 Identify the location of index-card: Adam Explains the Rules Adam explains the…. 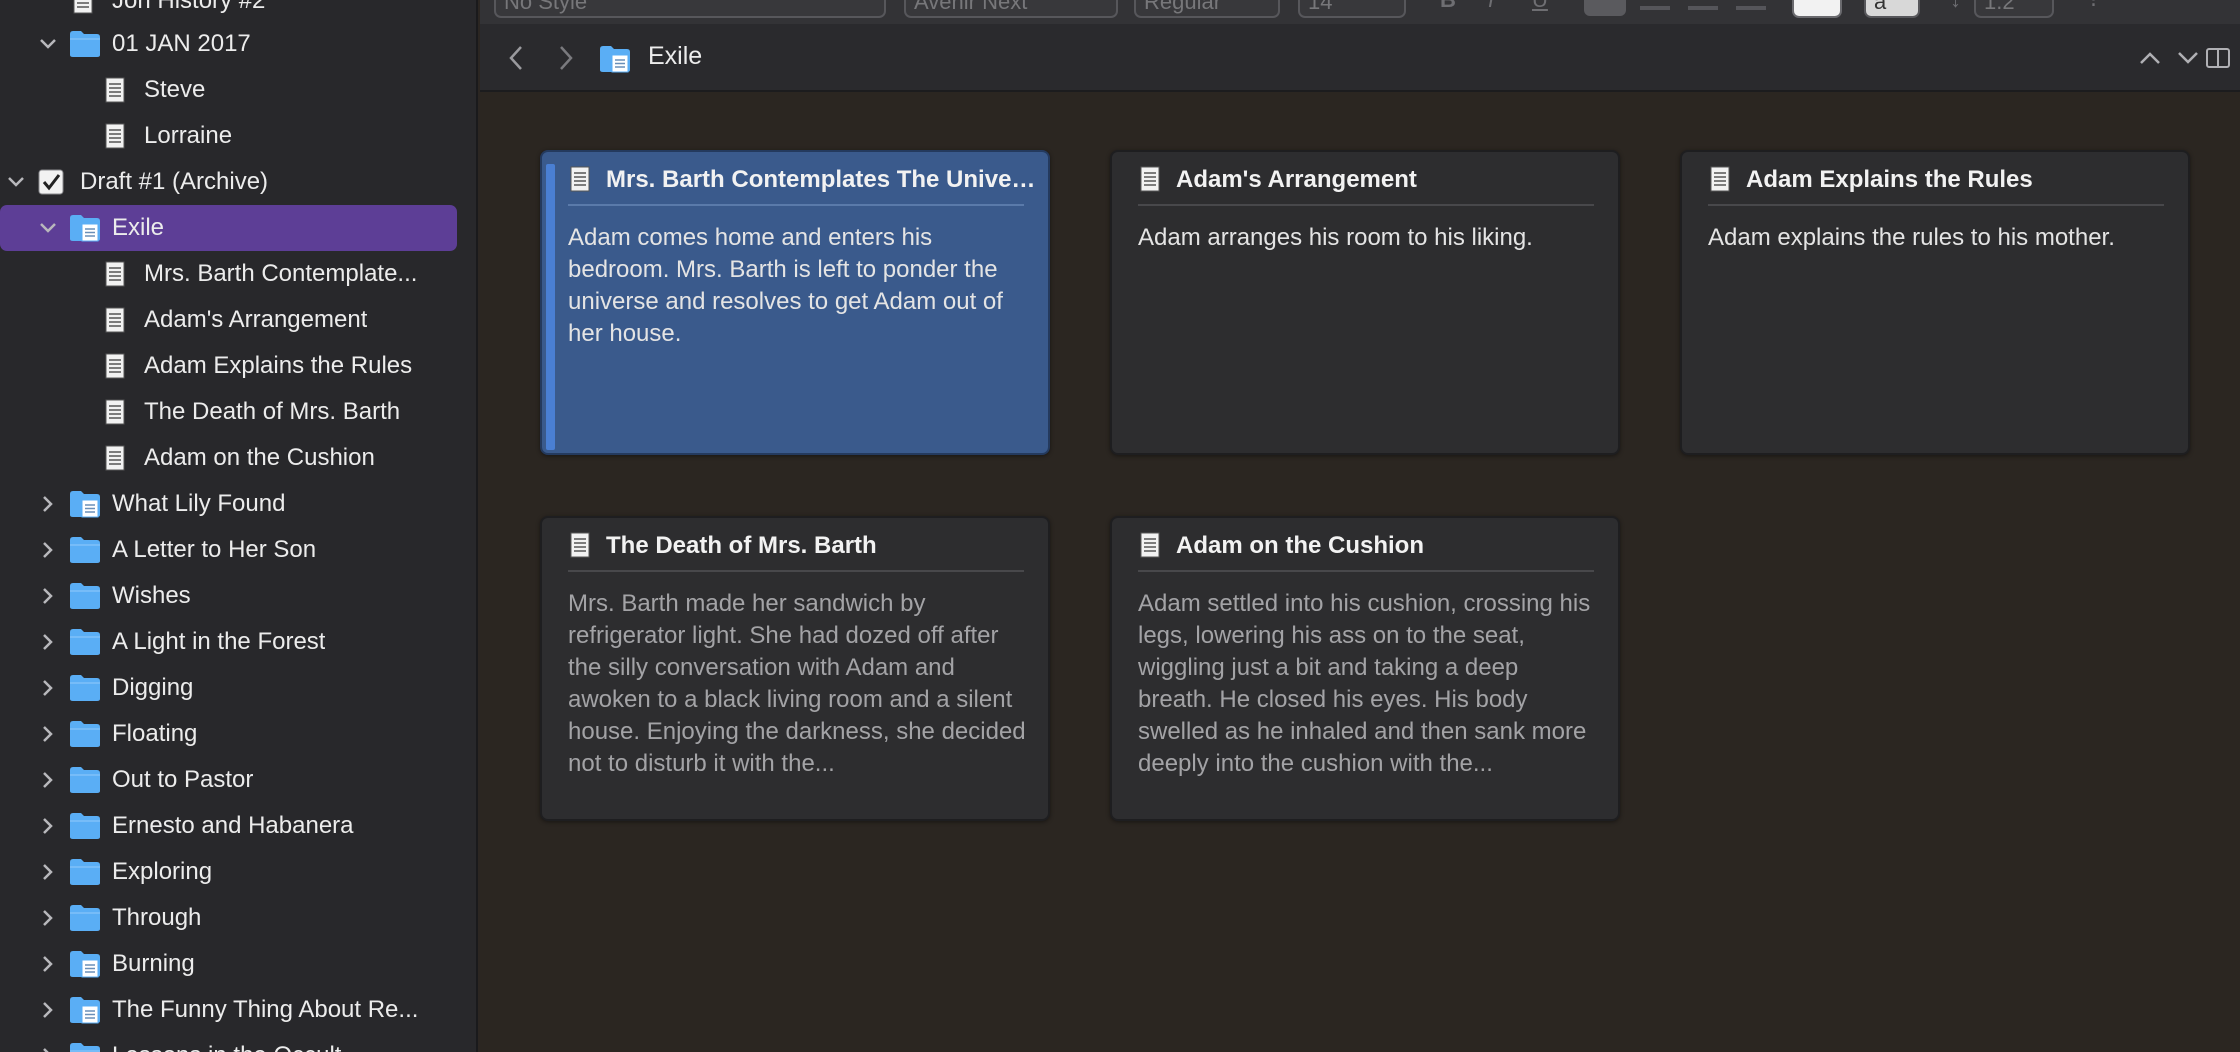
(1935, 302).